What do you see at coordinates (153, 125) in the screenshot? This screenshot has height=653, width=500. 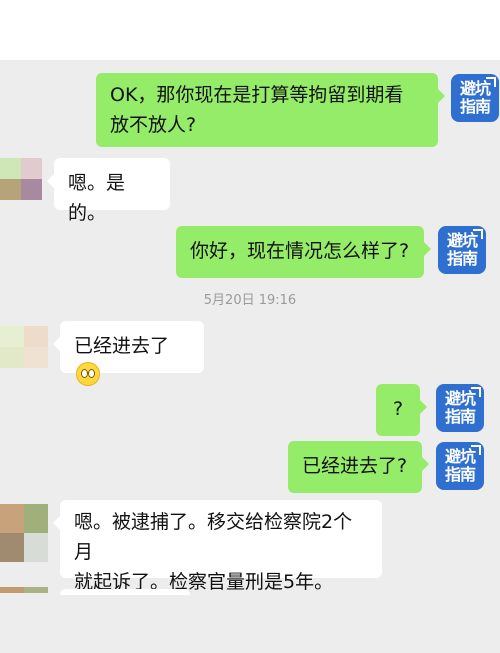 I see `message-text: 放不放人?` at bounding box center [153, 125].